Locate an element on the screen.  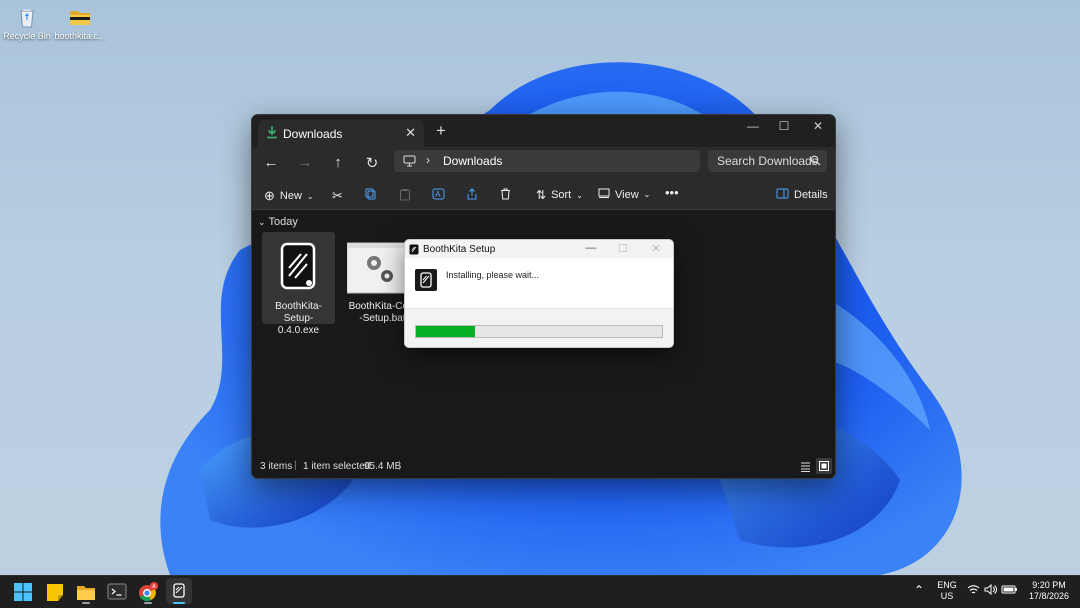
sort-icon: ⇅ is located at coordinates (541, 195).